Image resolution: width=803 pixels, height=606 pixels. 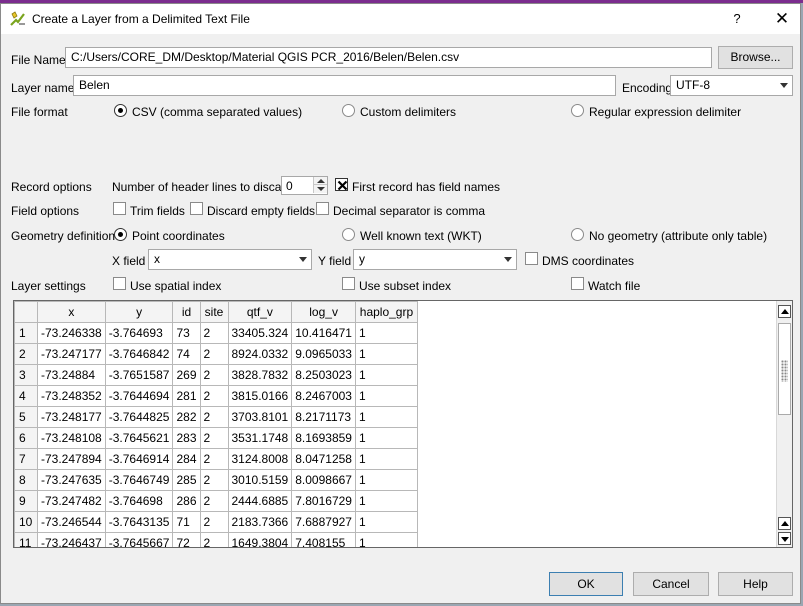 I want to click on table-cell: -73.24884, so click(x=71, y=375).